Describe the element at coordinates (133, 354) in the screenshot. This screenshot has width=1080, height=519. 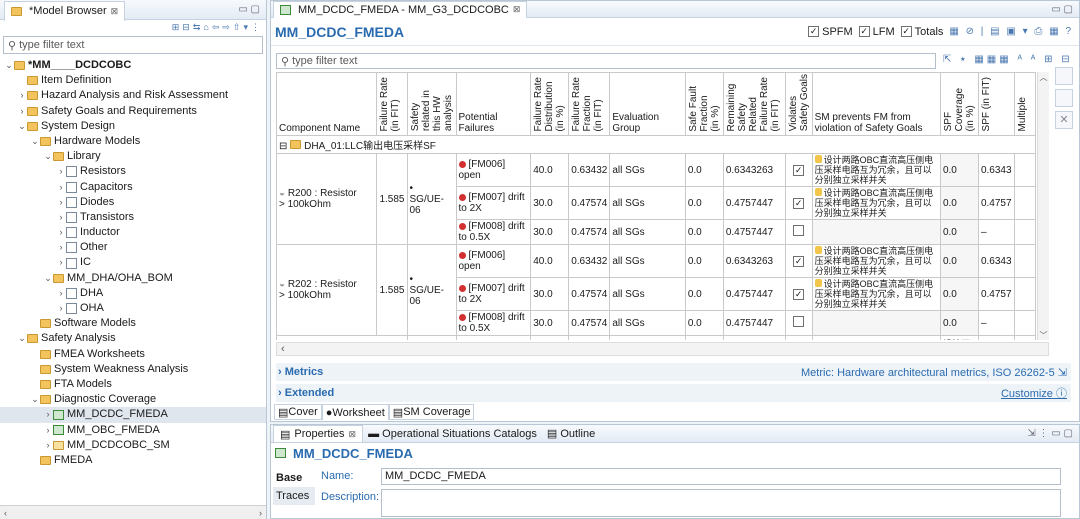
I see `tree-item: FMEA Worksheets` at that location.